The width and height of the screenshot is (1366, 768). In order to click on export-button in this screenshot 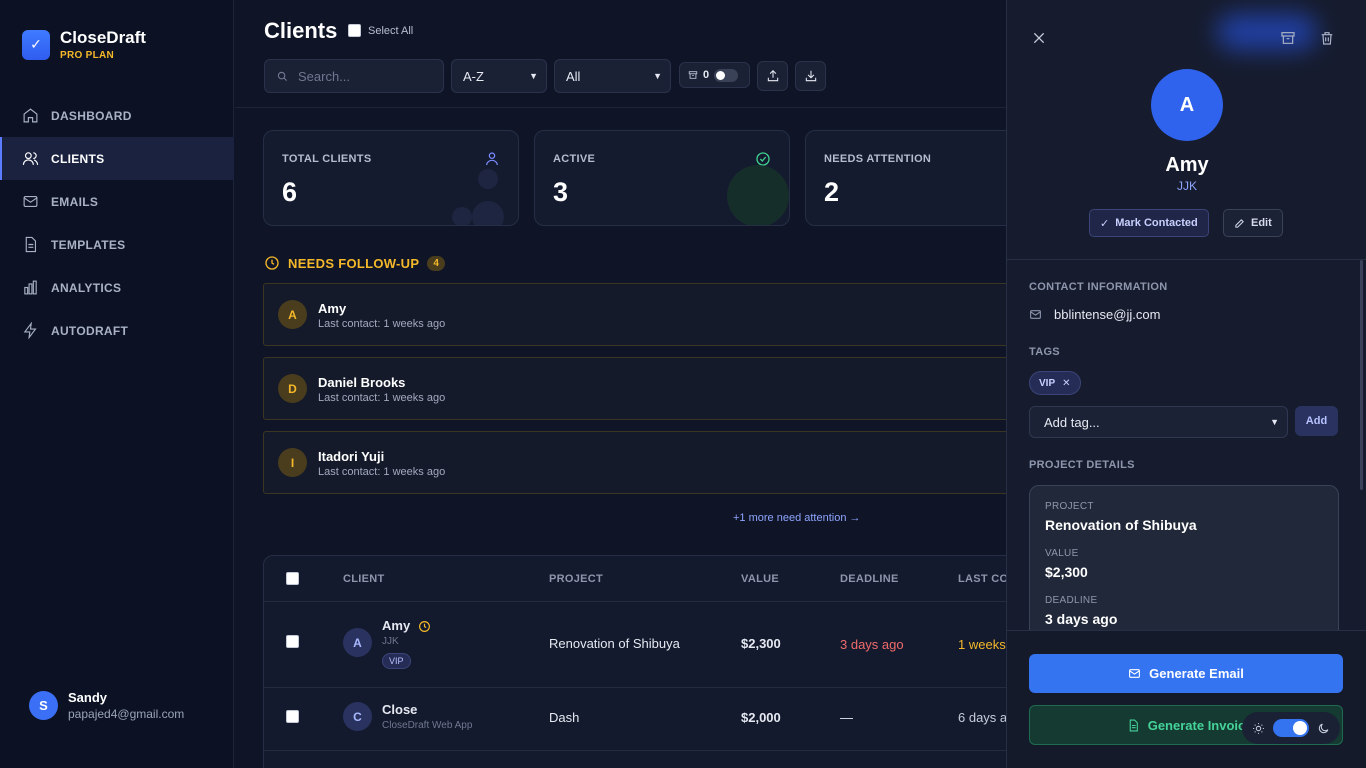, I will do `click(772, 76)`.